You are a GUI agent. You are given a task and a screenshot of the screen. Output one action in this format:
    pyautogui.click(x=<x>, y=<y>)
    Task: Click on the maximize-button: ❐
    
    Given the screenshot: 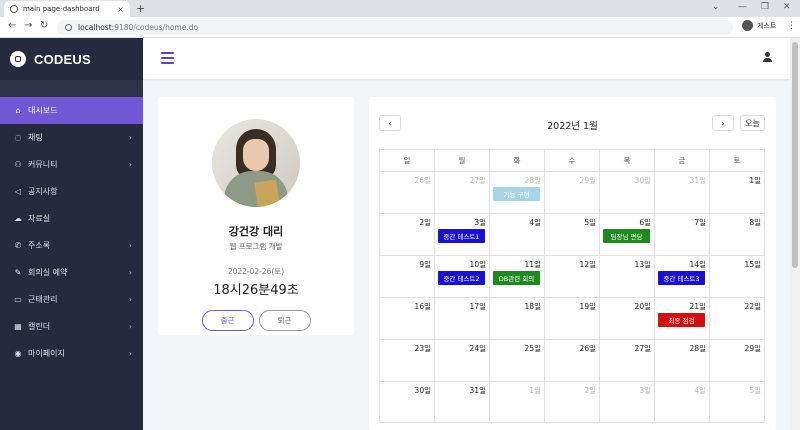 What is the action you would take?
    pyautogui.click(x=765, y=7)
    